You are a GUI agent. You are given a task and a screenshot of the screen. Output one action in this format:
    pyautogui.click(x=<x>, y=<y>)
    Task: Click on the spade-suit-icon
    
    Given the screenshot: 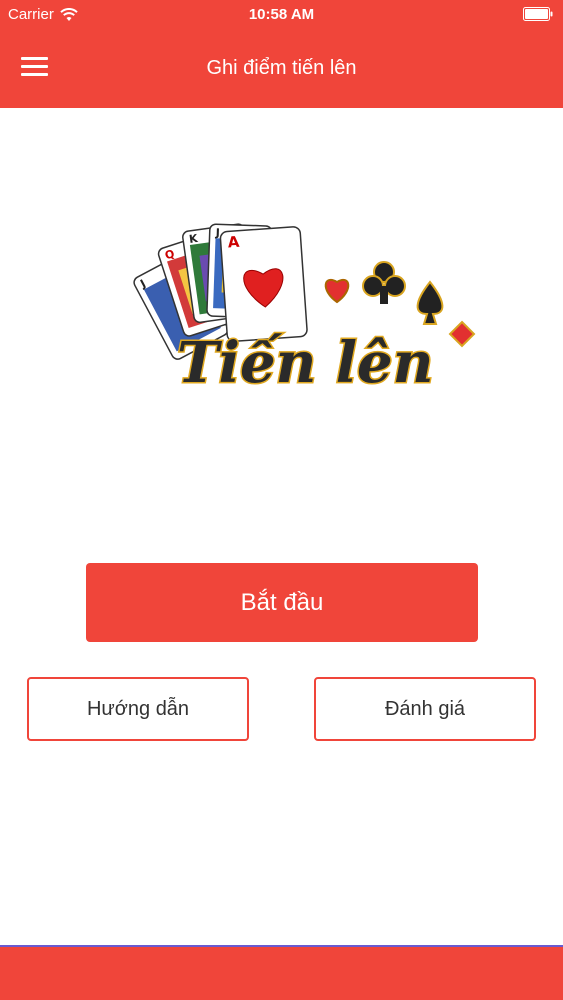 What is the action you would take?
    pyautogui.click(x=430, y=302)
    